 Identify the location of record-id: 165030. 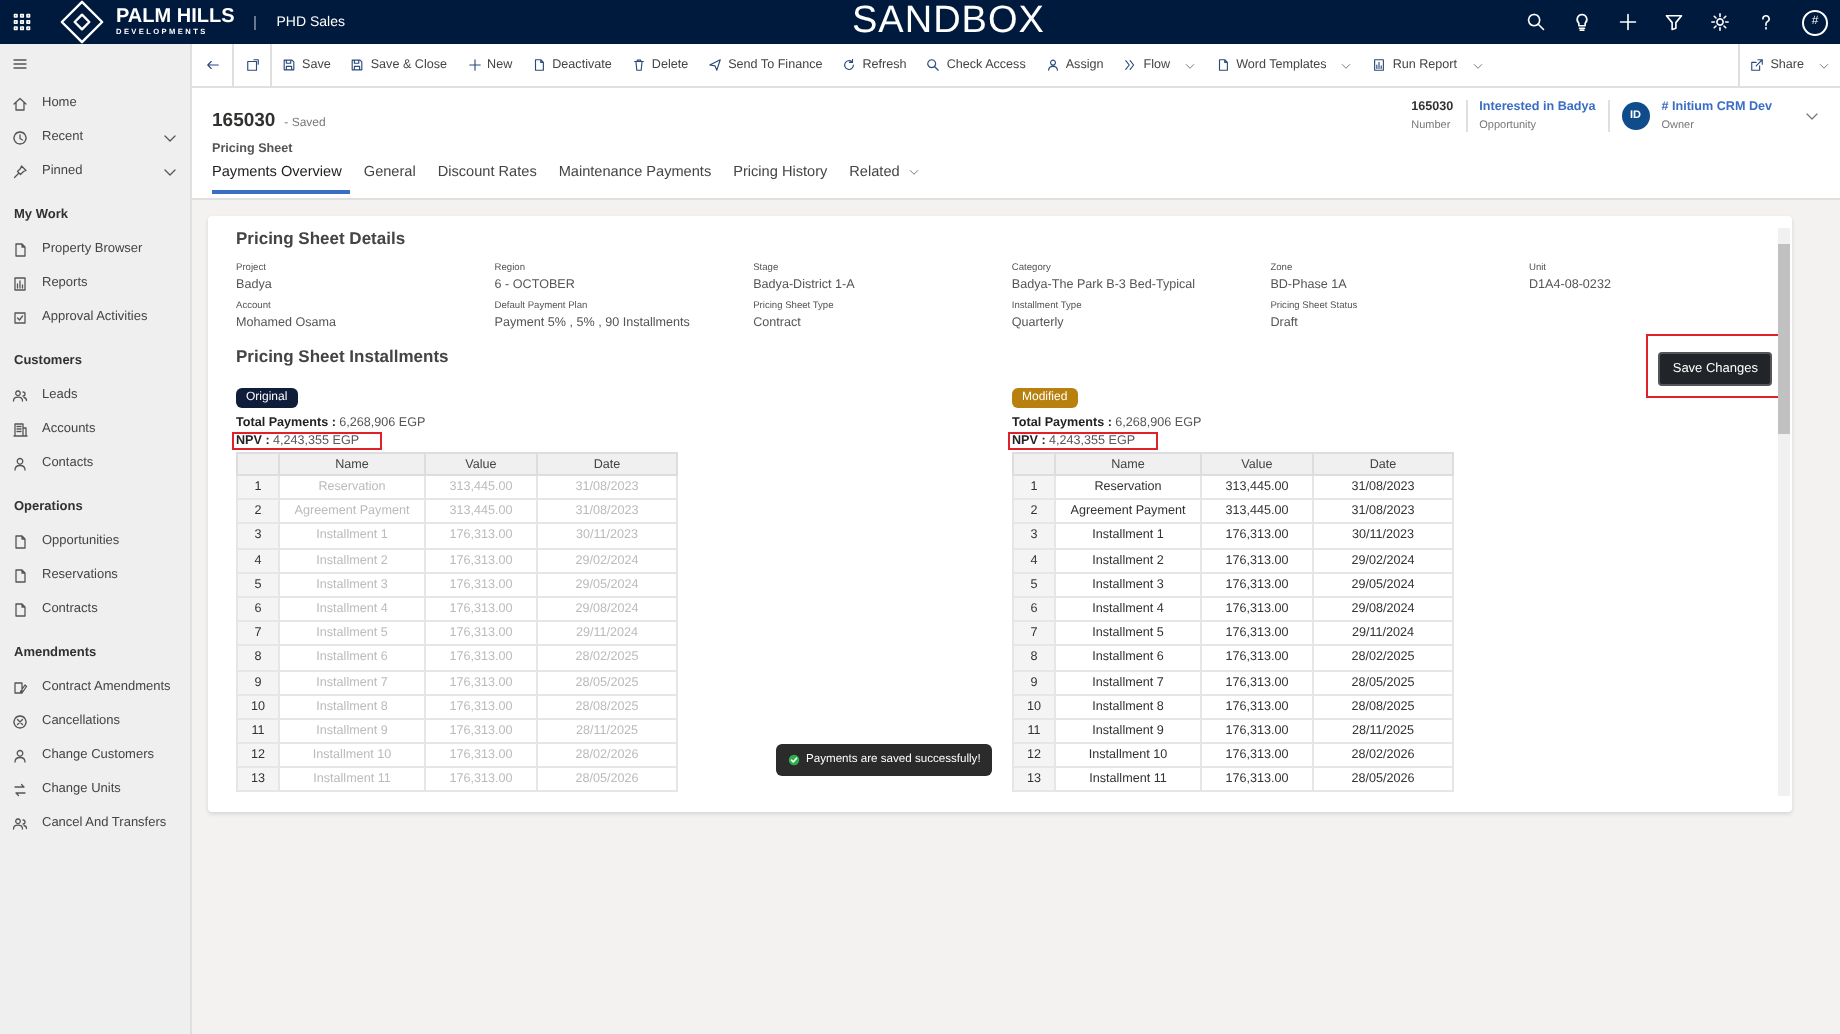
(244, 121).